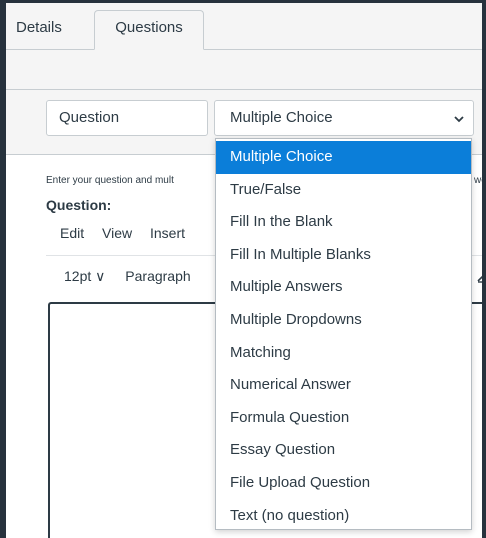  What do you see at coordinates (344, 118) in the screenshot?
I see `question-type-select: Multiple Choice` at bounding box center [344, 118].